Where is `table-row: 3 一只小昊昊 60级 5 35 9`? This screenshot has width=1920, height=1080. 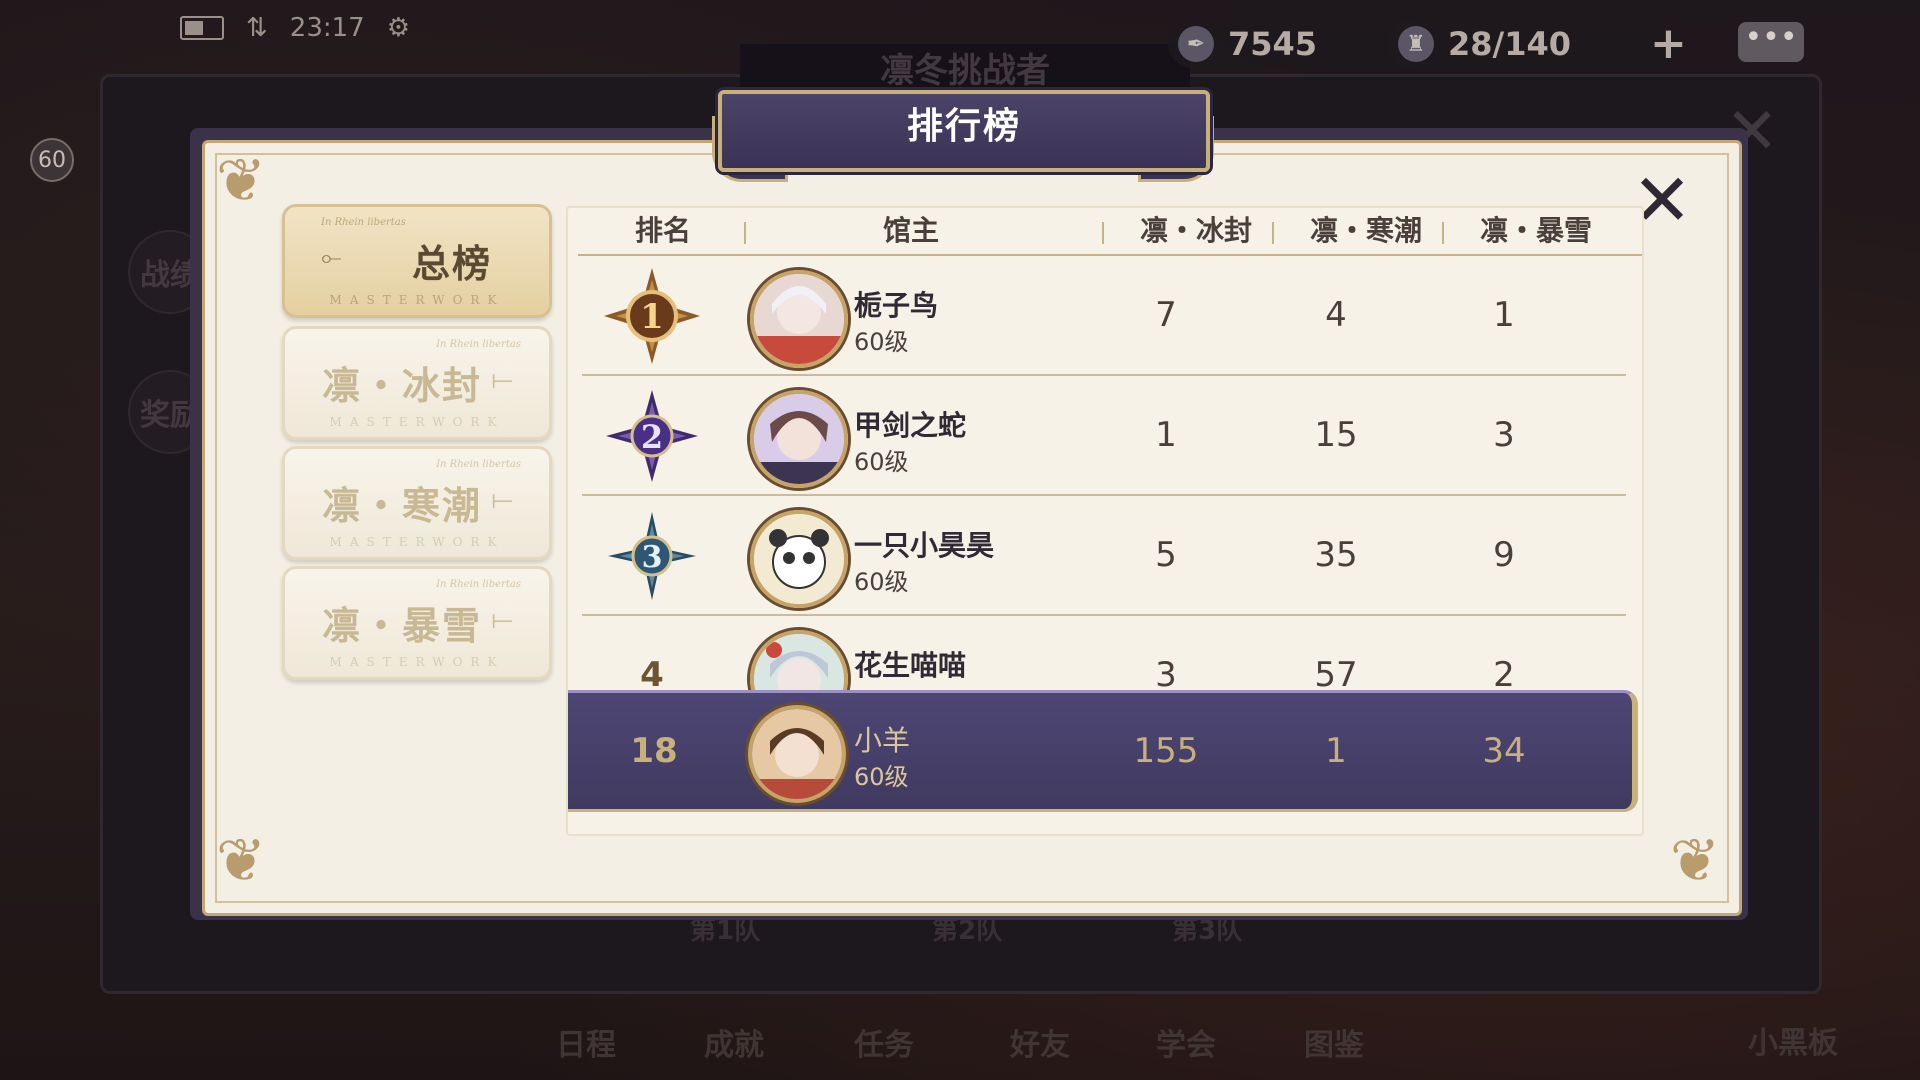 table-row: 3 一只小昊昊 60级 5 35 9 is located at coordinates (1104, 555).